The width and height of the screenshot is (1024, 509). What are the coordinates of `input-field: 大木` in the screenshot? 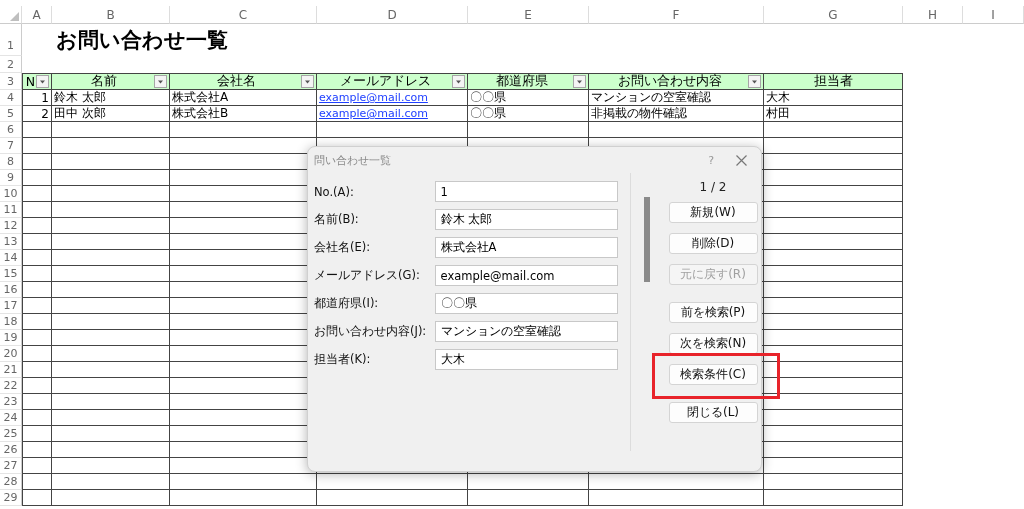 It's located at (526, 359).